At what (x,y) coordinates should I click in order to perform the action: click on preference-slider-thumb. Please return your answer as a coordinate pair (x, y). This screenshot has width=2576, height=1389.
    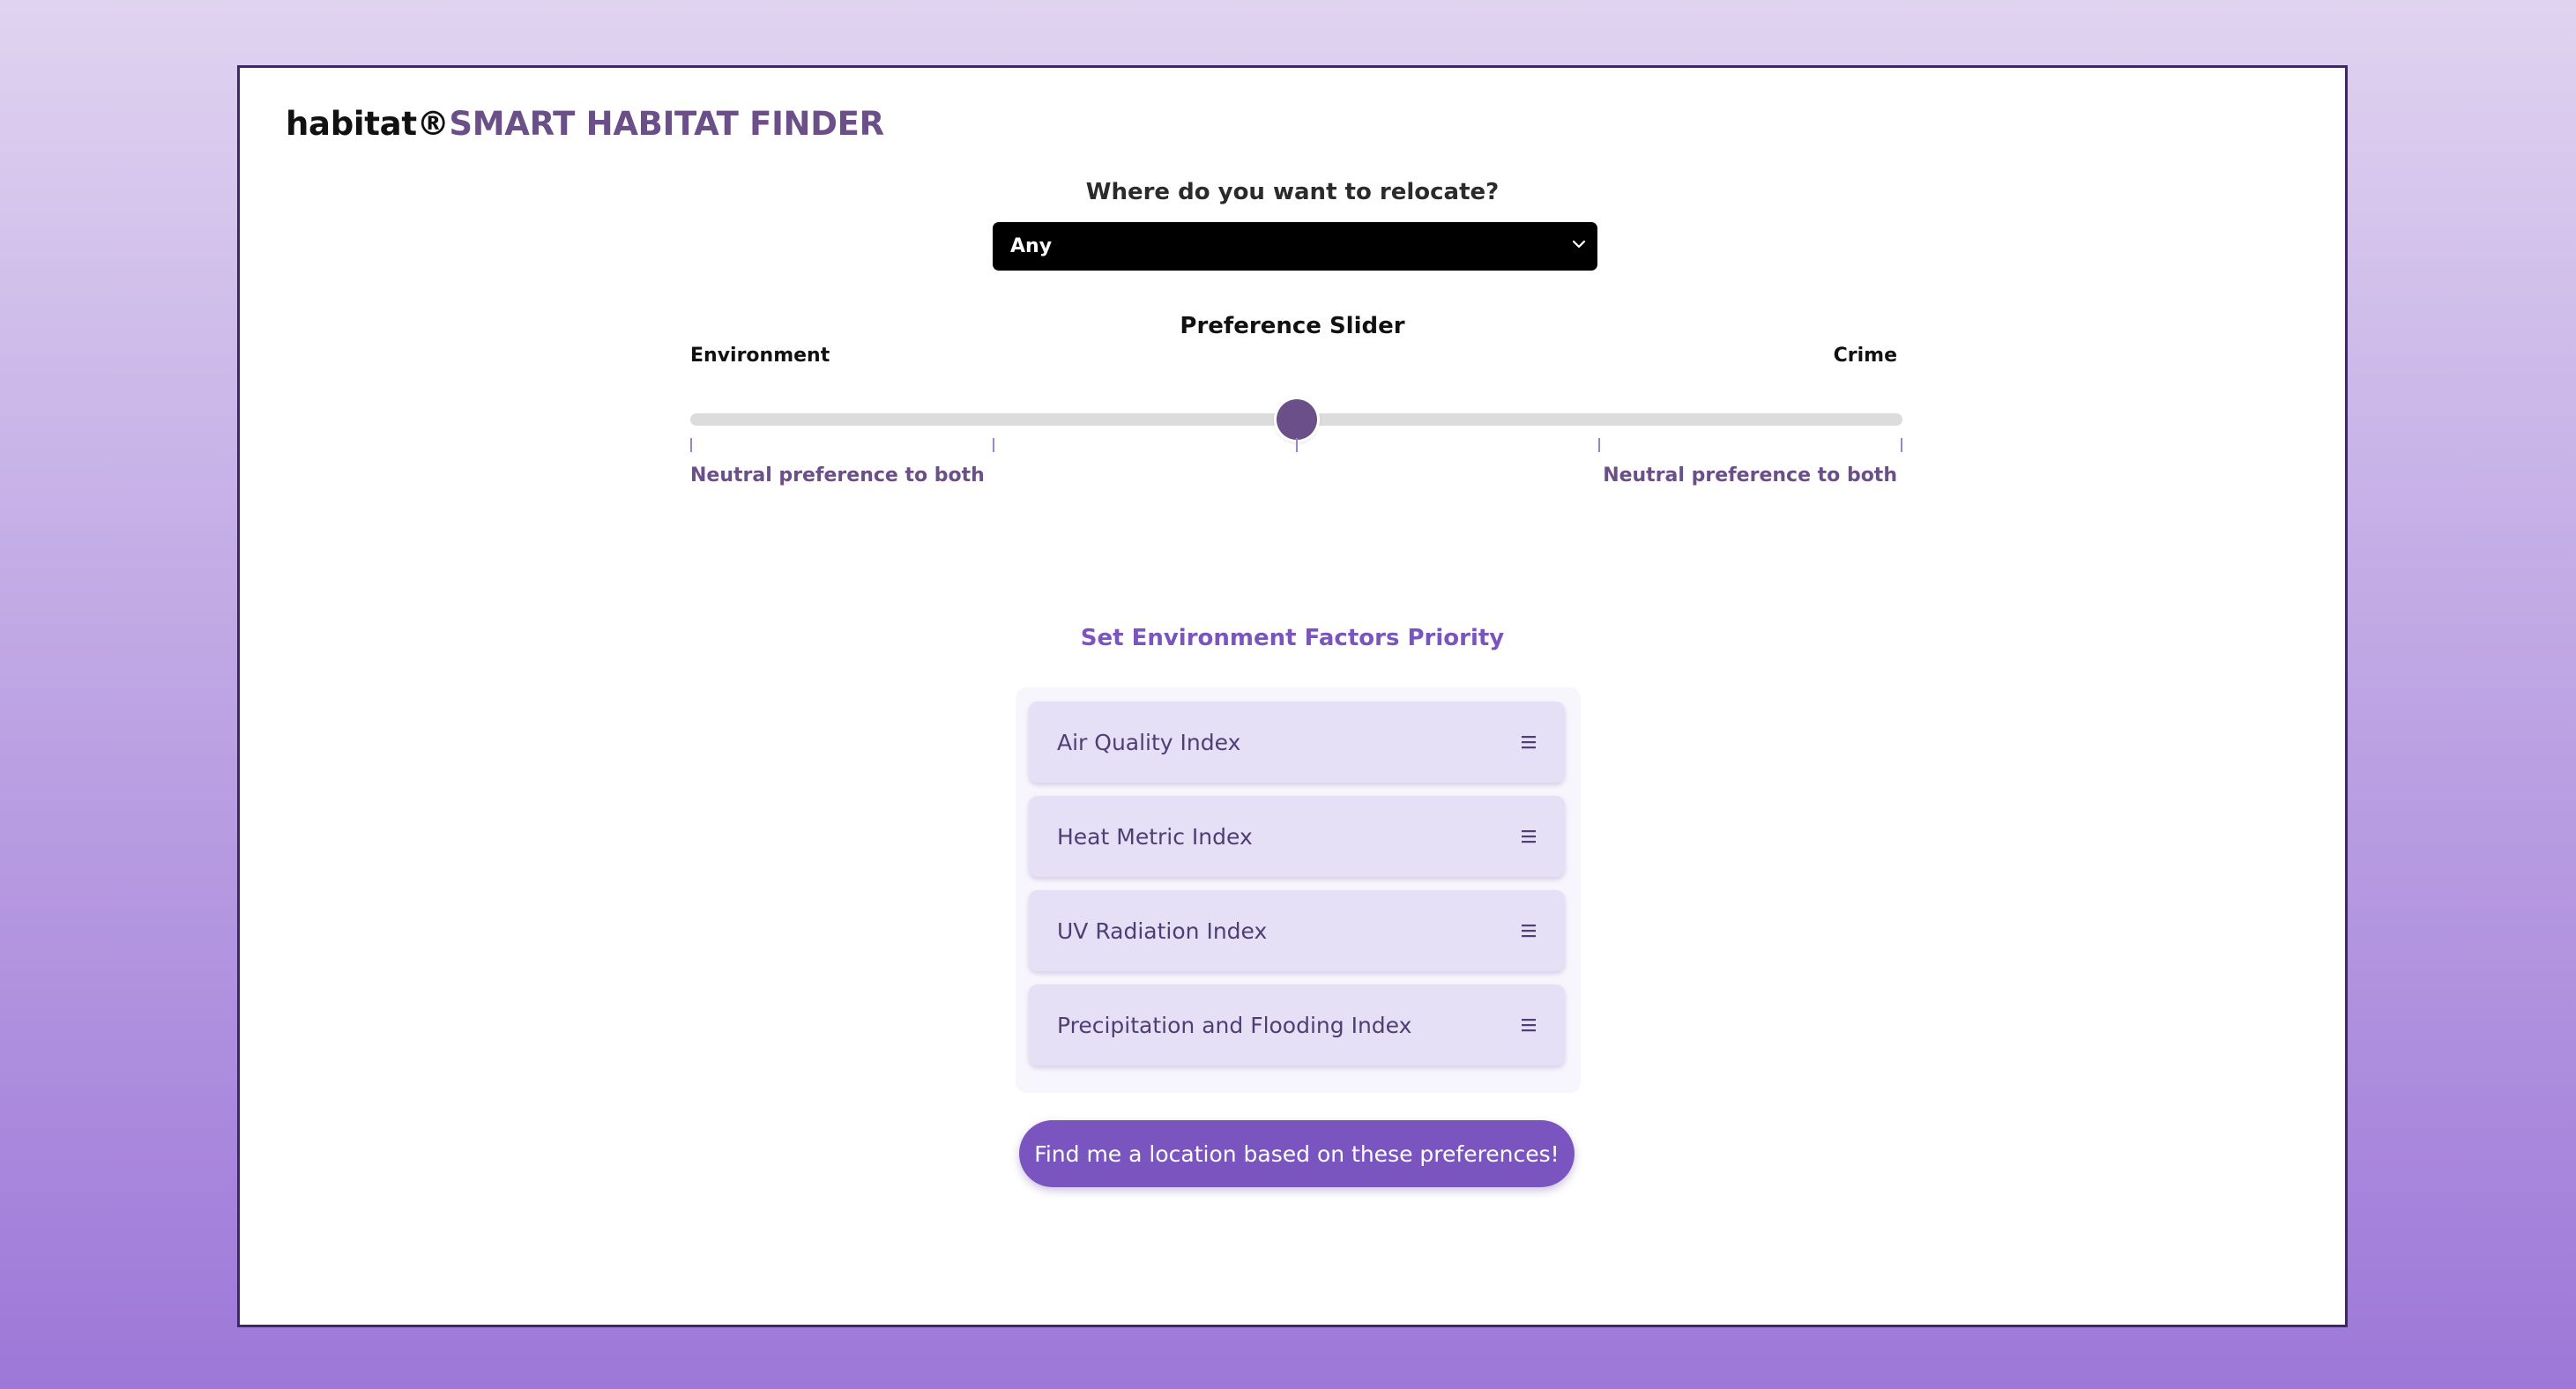
    Looking at the image, I should click on (1296, 420).